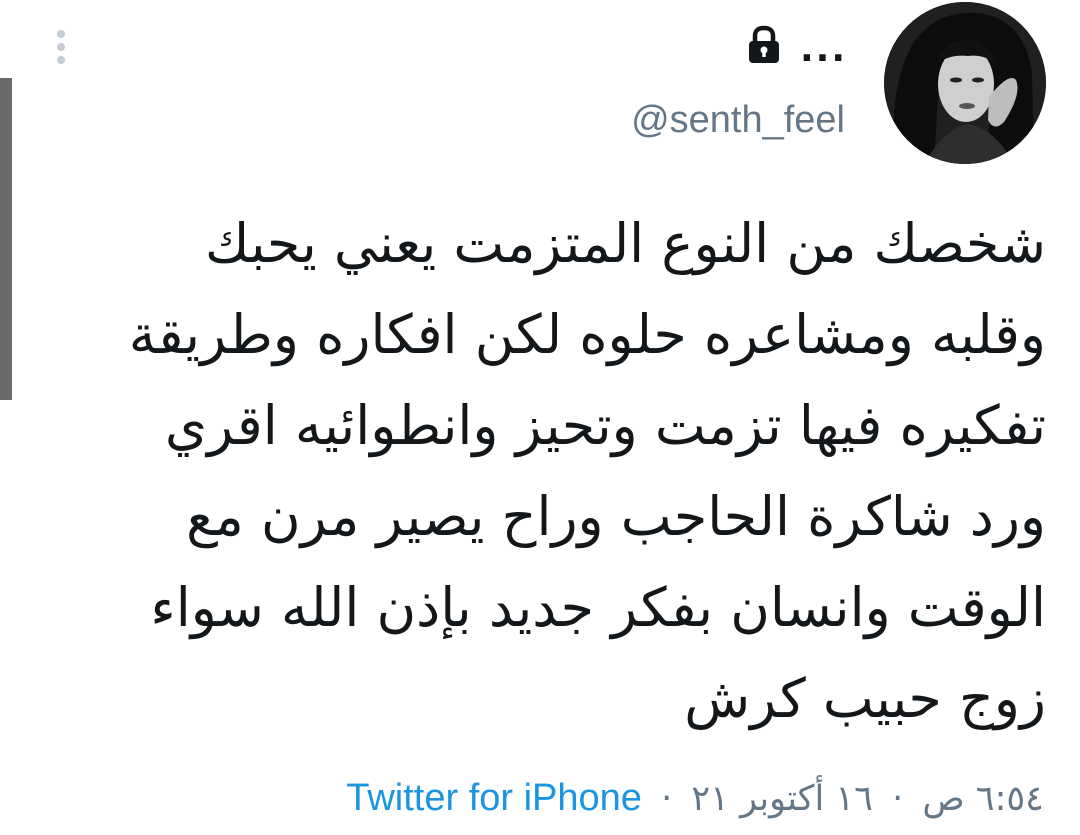 The width and height of the screenshot is (1080, 835). I want to click on tweet-text-line: الوقت وانسان بفكر جديد بإذن الله سواء, so click(598, 607).